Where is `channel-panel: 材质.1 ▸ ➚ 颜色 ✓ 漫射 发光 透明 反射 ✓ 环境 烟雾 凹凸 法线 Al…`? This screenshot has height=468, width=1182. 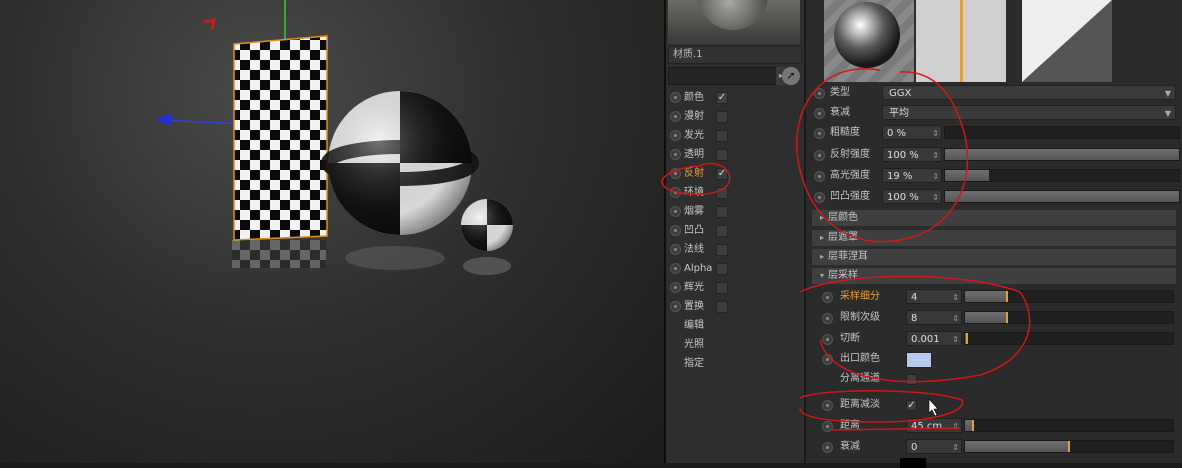
channel-panel: 材质.1 ▸ ➚ 颜色 ✓ 漫射 发光 透明 反射 ✓ 环境 烟雾 凹凸 法线 Al… is located at coordinates (735, 231).